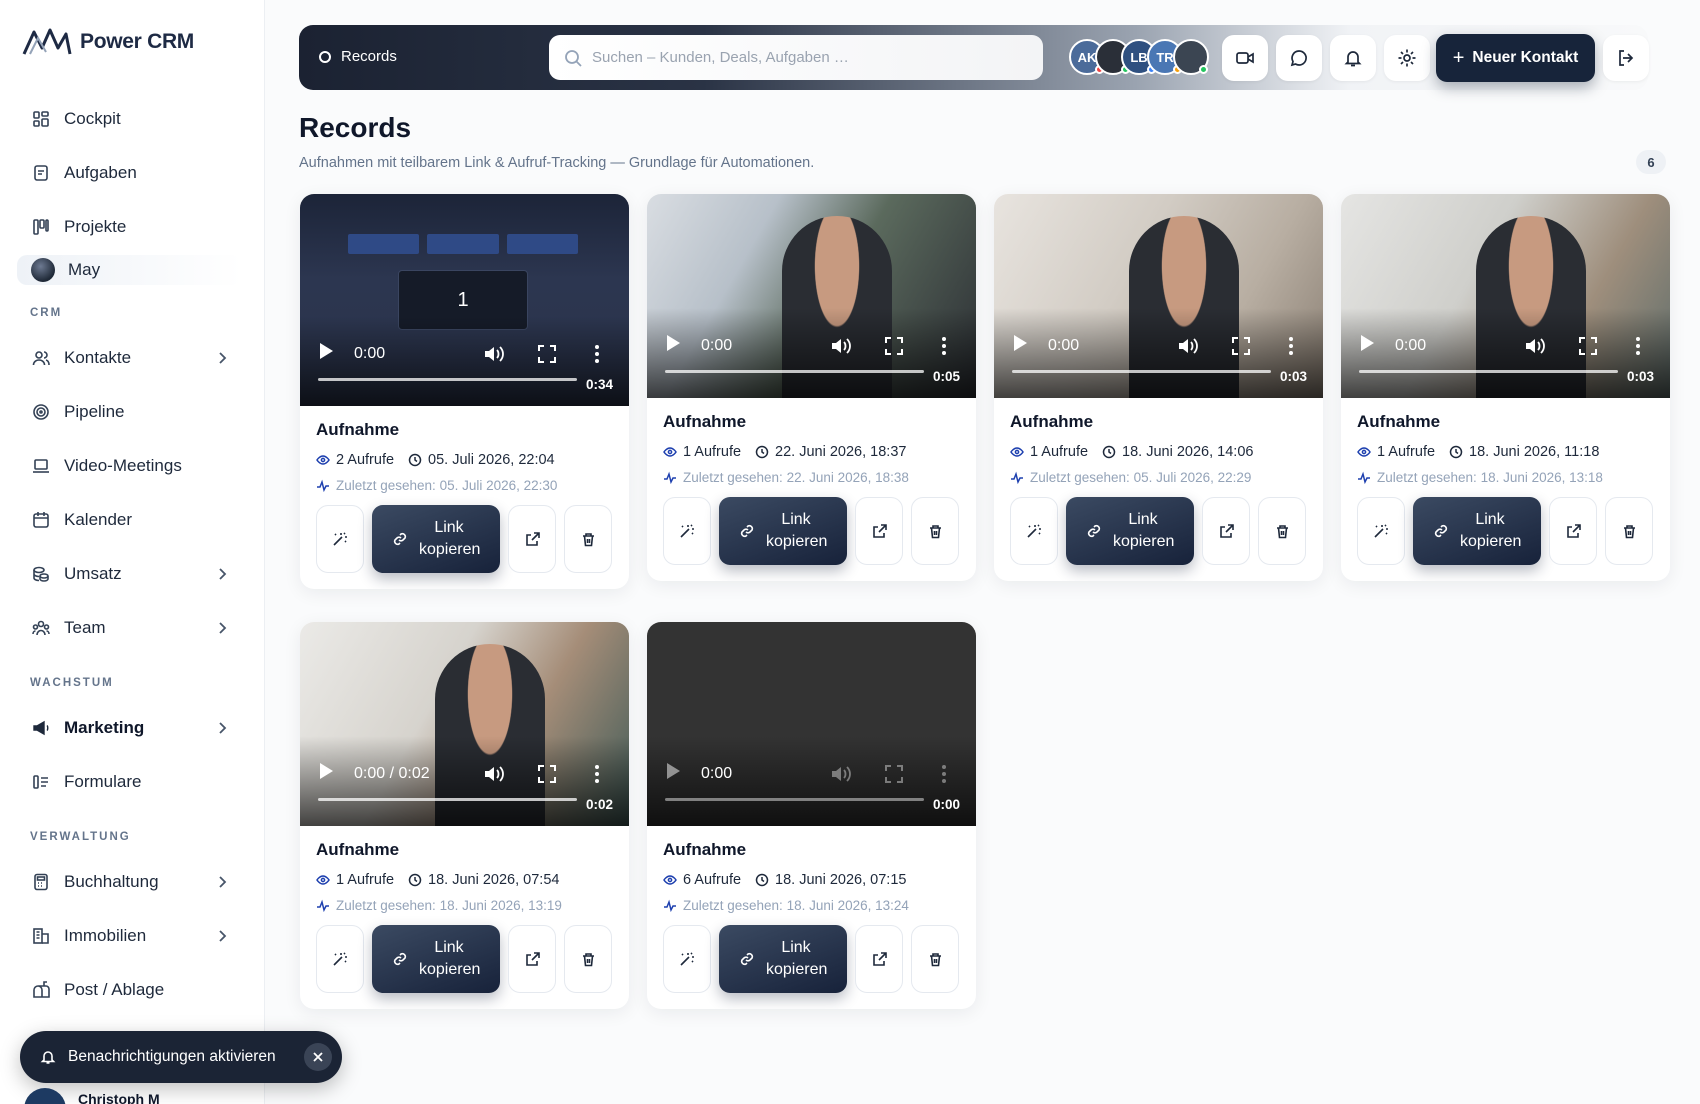 The image size is (1700, 1104). What do you see at coordinates (811, 724) in the screenshot?
I see `video-player: 0:00 0:00` at bounding box center [811, 724].